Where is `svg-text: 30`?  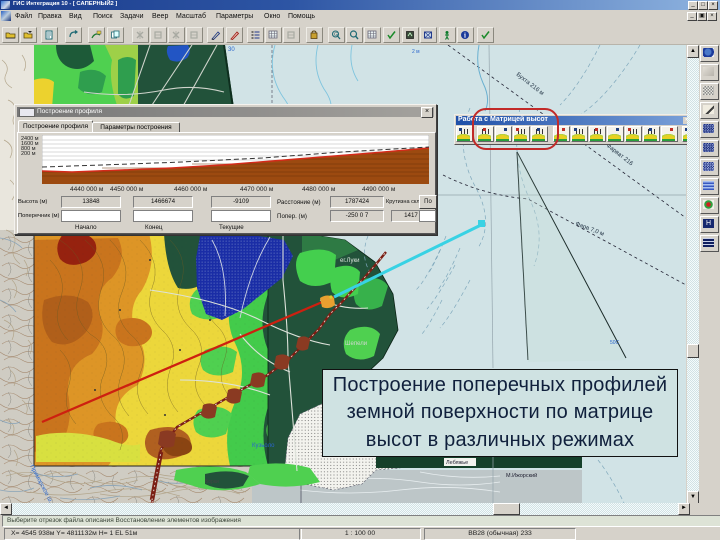
svg-text: 30 is located at coordinates (231, 50).